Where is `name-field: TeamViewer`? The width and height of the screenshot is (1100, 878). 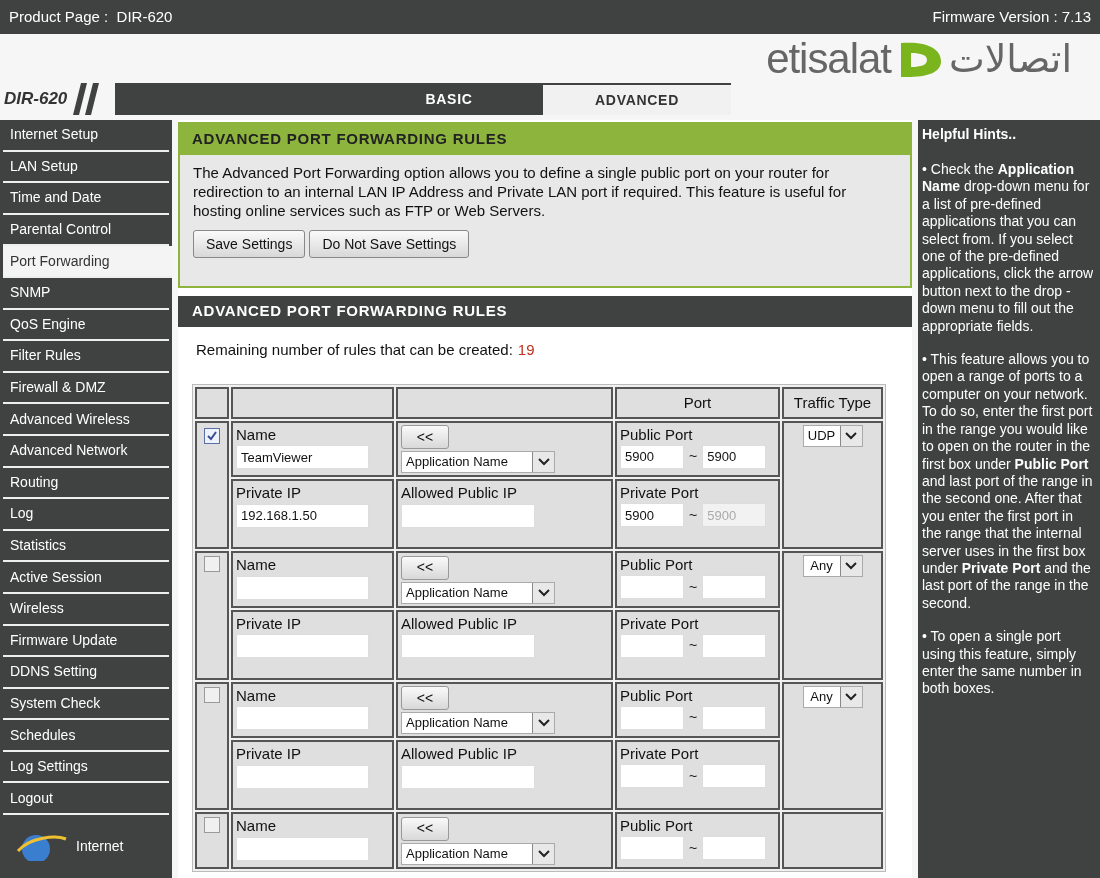 name-field: TeamViewer is located at coordinates (302, 457).